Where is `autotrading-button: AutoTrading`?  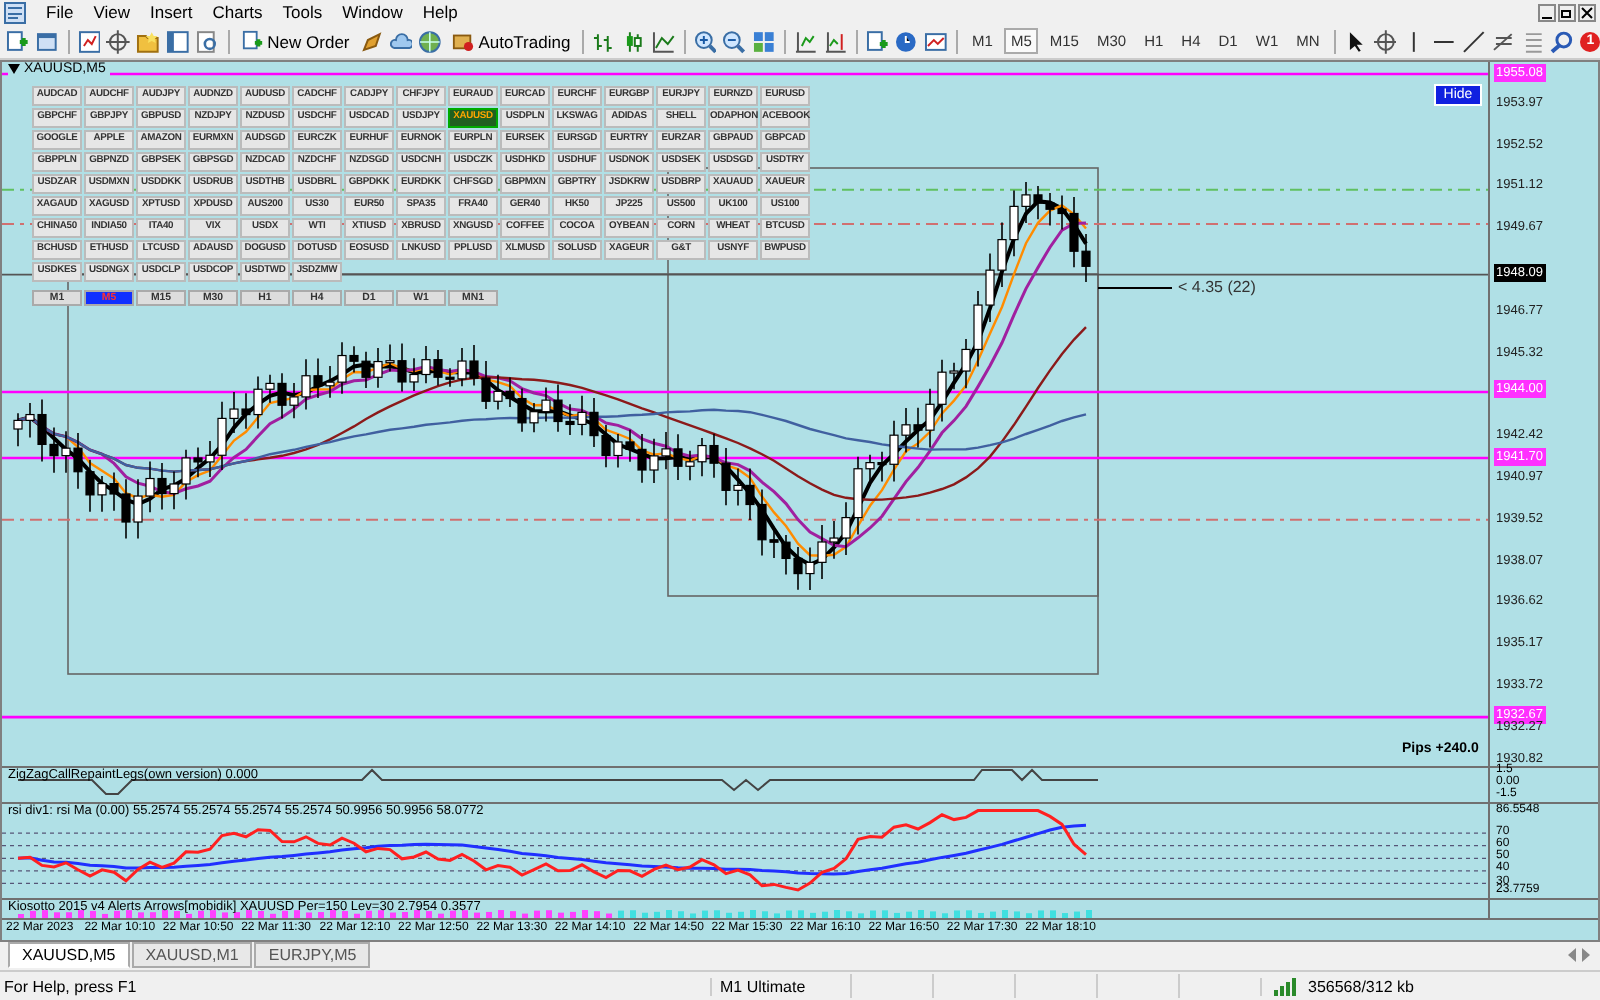 autotrading-button: AutoTrading is located at coordinates (511, 41).